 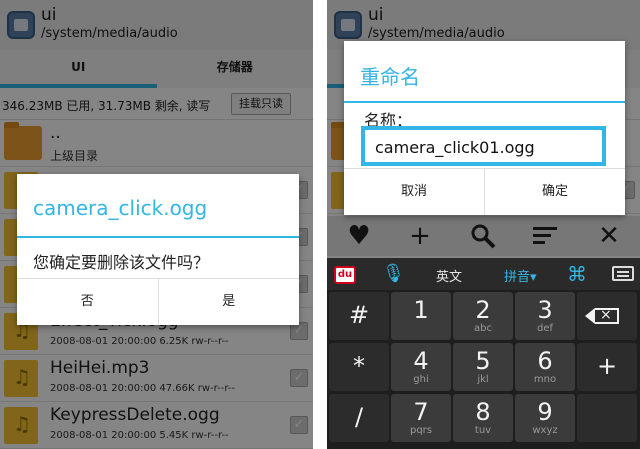 I want to click on dialog-buttons: 取消 确定, so click(x=484, y=191).